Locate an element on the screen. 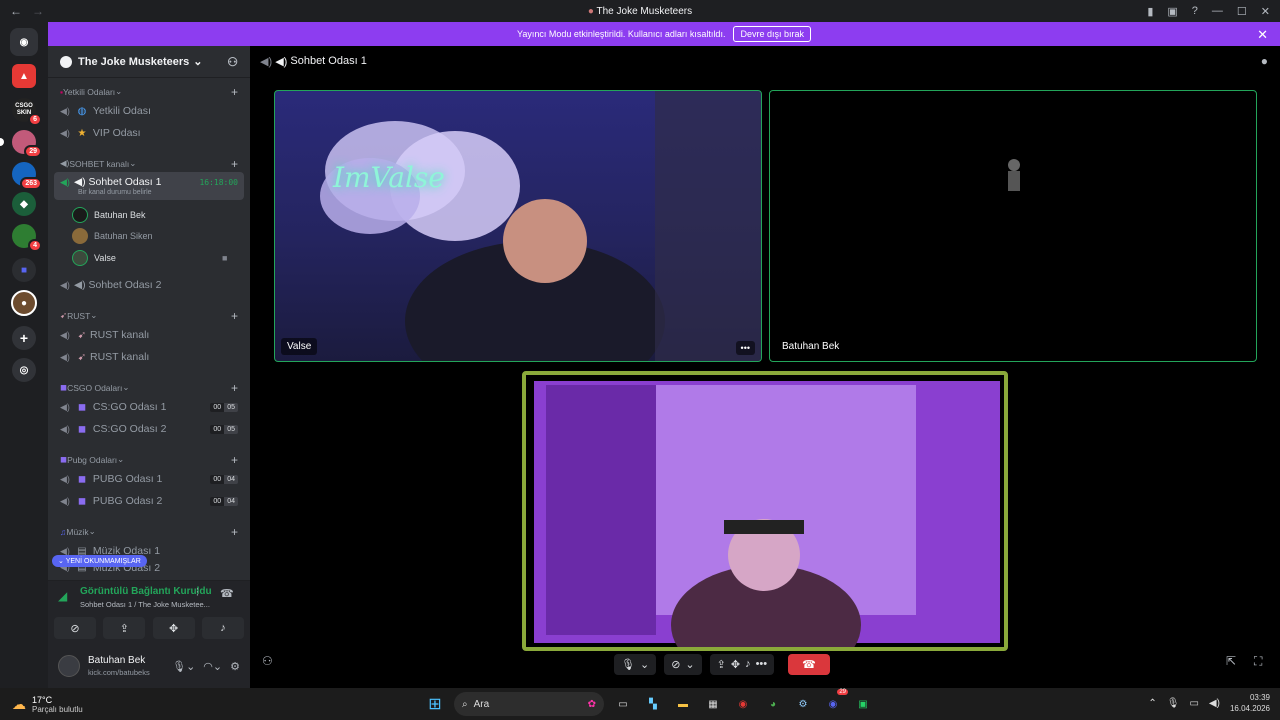 The width and height of the screenshot is (1280, 720). taskbar-search: ⌕ Ara ✿ is located at coordinates (529, 704).